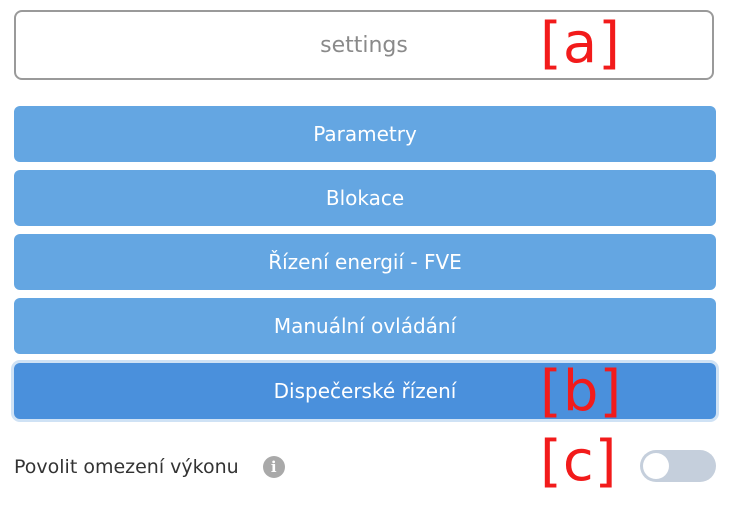 This screenshot has width=732, height=518. I want to click on marker-b: [b], so click(581, 391).